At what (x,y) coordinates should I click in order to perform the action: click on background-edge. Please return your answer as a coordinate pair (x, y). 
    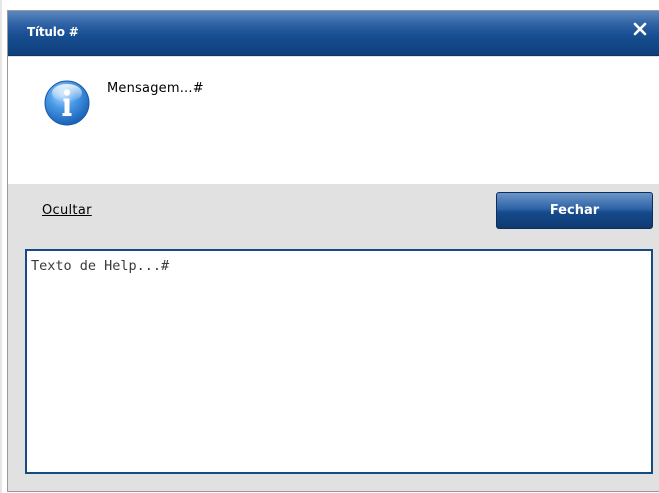
    Looking at the image, I should click on (1, 246).